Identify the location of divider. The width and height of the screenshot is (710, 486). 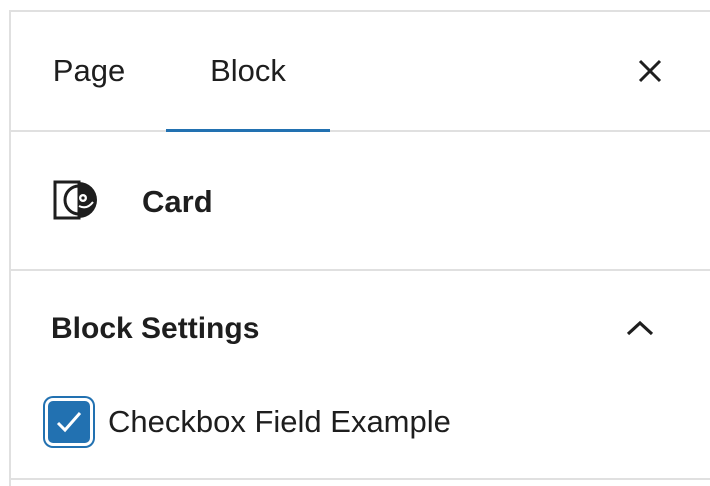
(360, 479).